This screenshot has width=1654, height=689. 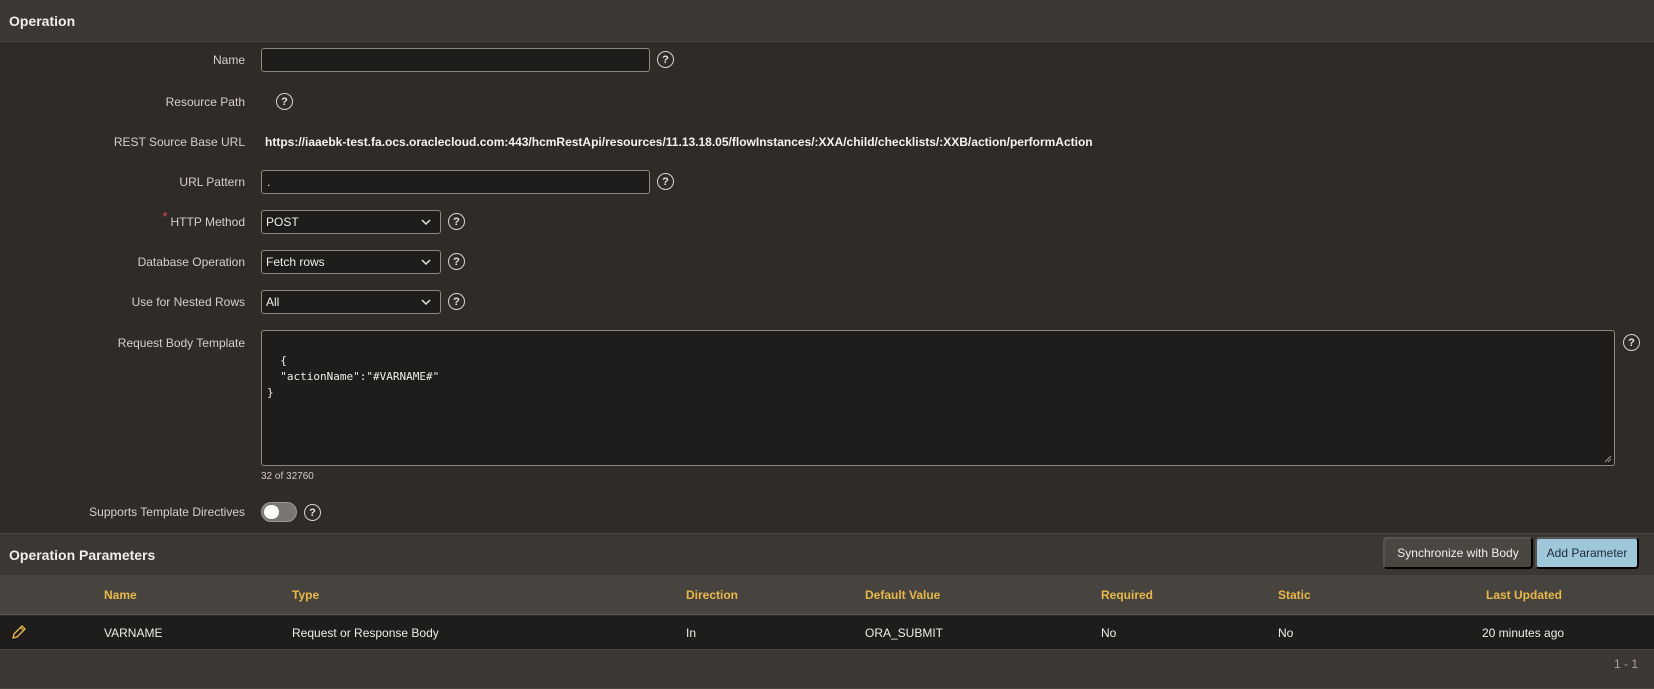 What do you see at coordinates (827, 304) in the screenshot?
I see `nested-rows-row: Use for Nested Rows All ?` at bounding box center [827, 304].